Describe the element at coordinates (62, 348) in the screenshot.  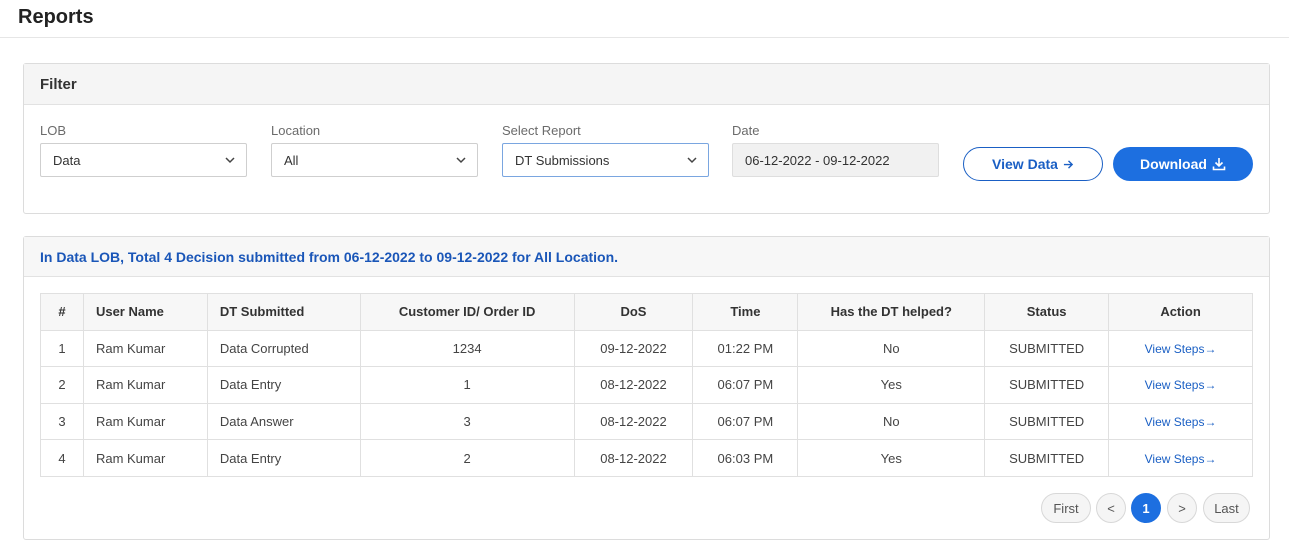
I see `row-index: 1` at that location.